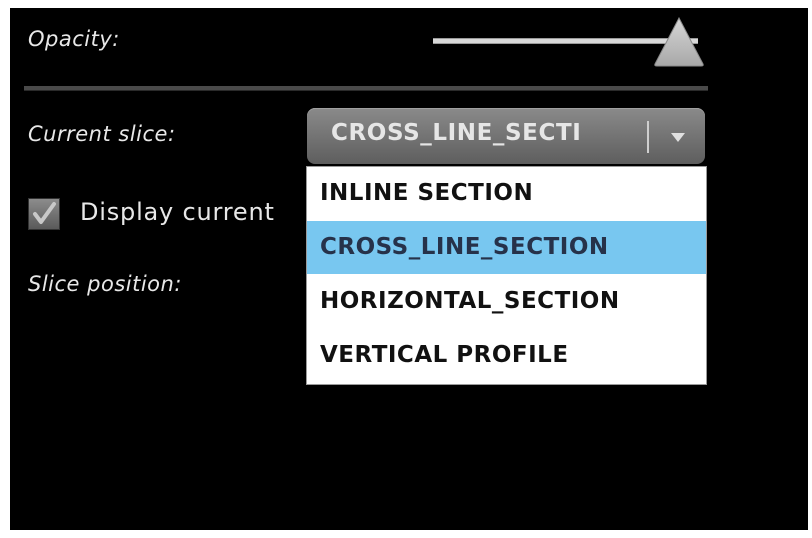 The image size is (812, 538). Describe the element at coordinates (678, 137) in the screenshot. I see `chevron-down-icon` at that location.